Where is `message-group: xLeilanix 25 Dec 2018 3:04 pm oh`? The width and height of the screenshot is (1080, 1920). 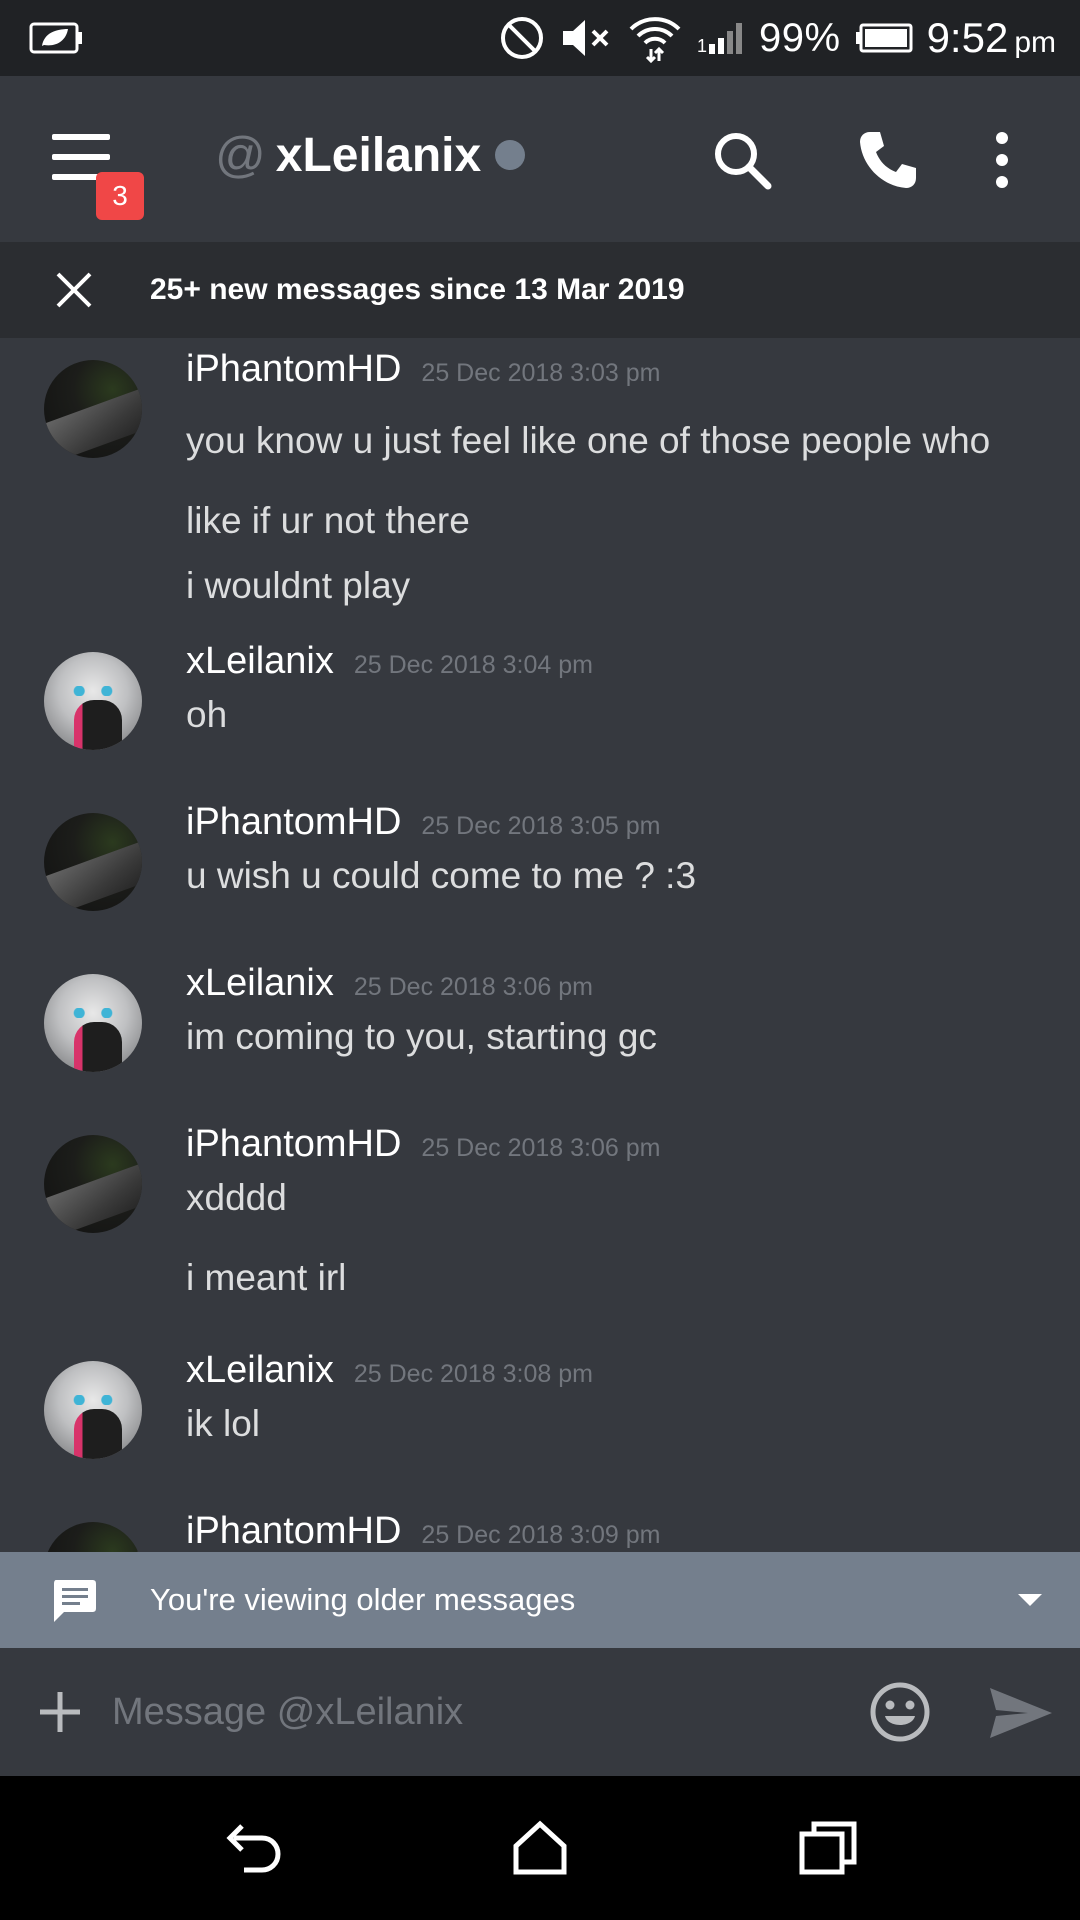 message-group: xLeilanix 25 Dec 2018 3:04 pm oh is located at coordinates (540, 705).